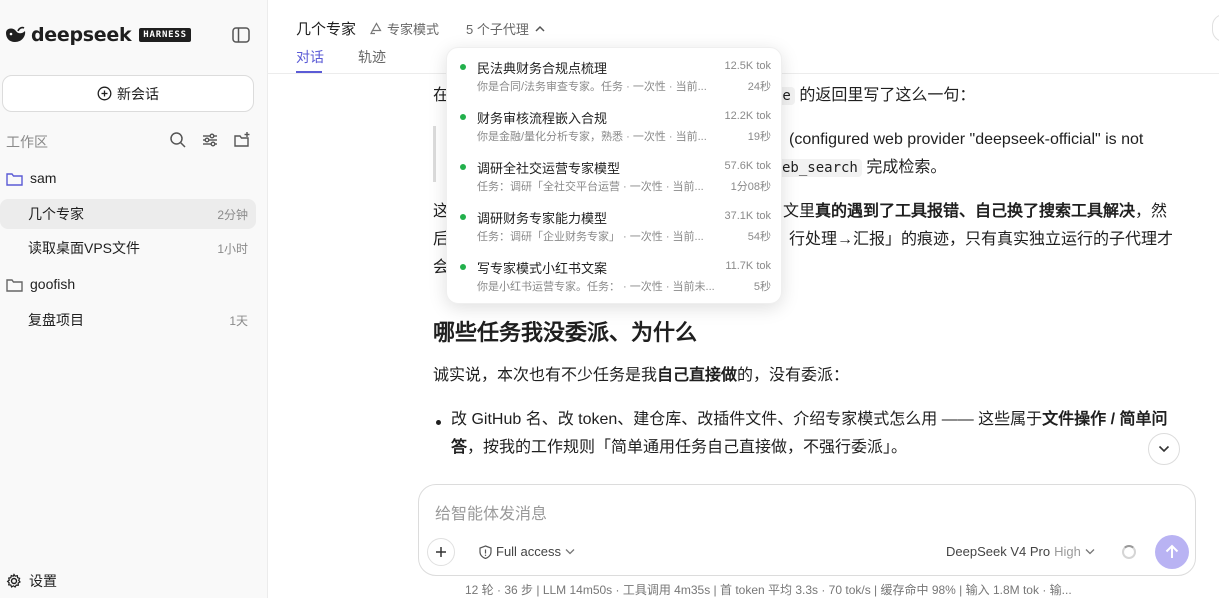 This screenshot has height=598, width=1219. What do you see at coordinates (540, 28) in the screenshot?
I see `chevron-up-icon` at bounding box center [540, 28].